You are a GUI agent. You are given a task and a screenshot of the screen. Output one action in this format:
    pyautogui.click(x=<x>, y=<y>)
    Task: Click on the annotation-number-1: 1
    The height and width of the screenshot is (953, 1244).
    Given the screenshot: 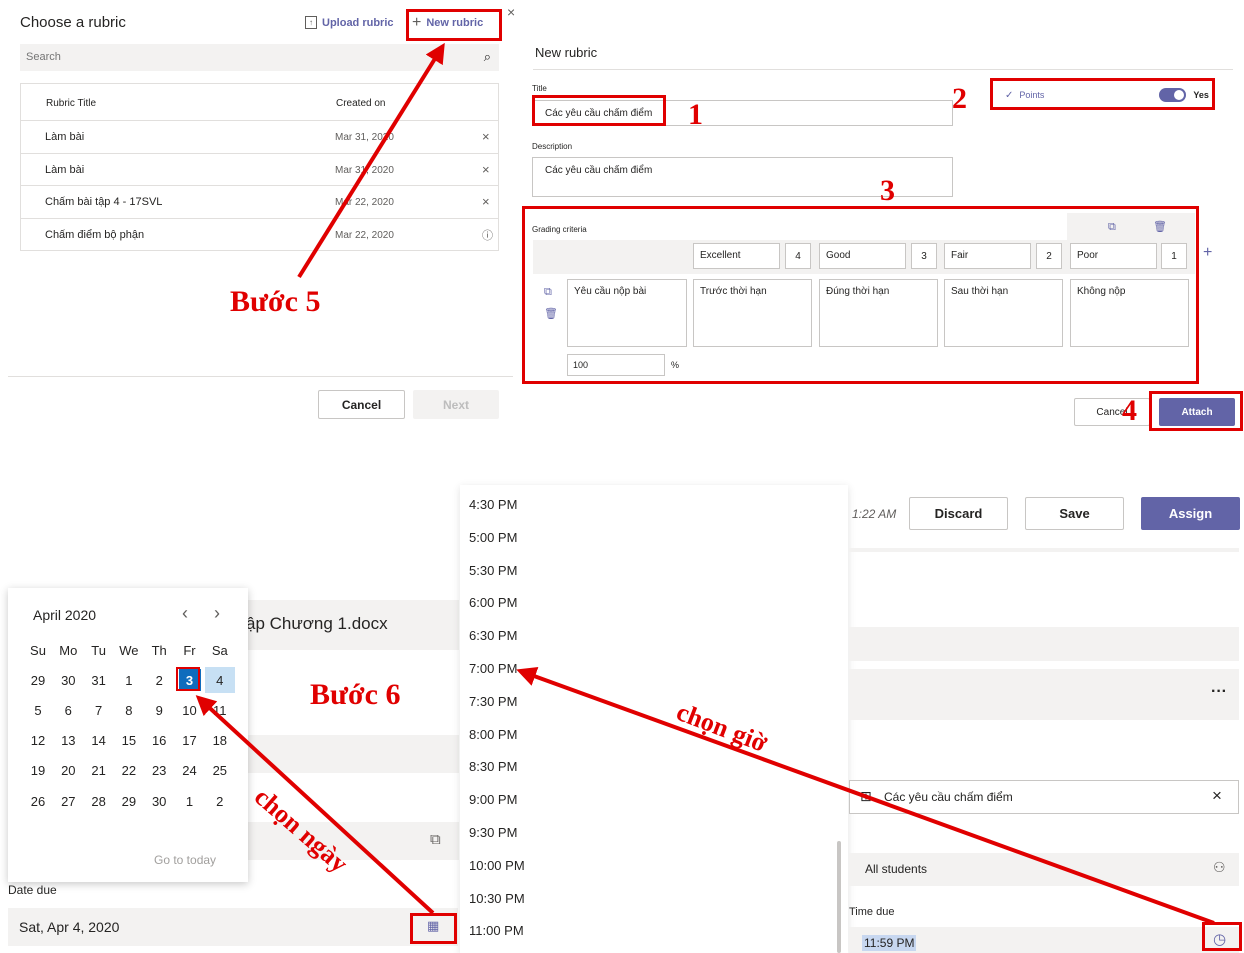 What is the action you would take?
    pyautogui.click(x=695, y=114)
    